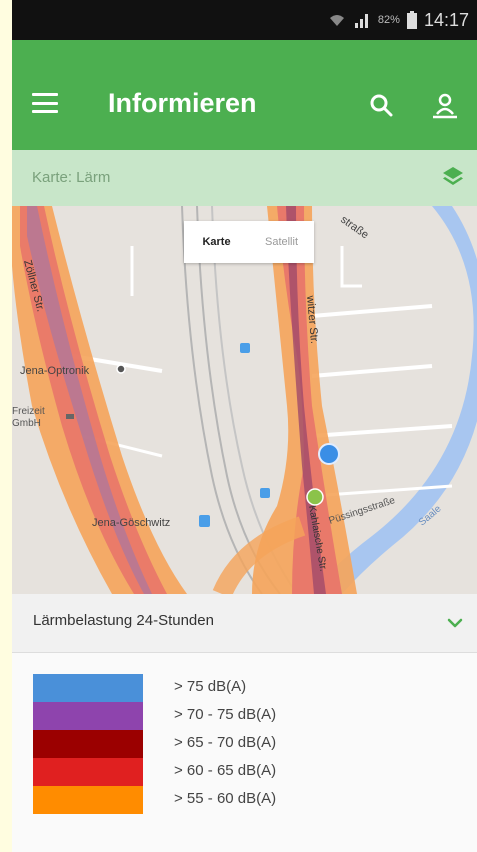  I want to click on current-location-icon, so click(329, 454).